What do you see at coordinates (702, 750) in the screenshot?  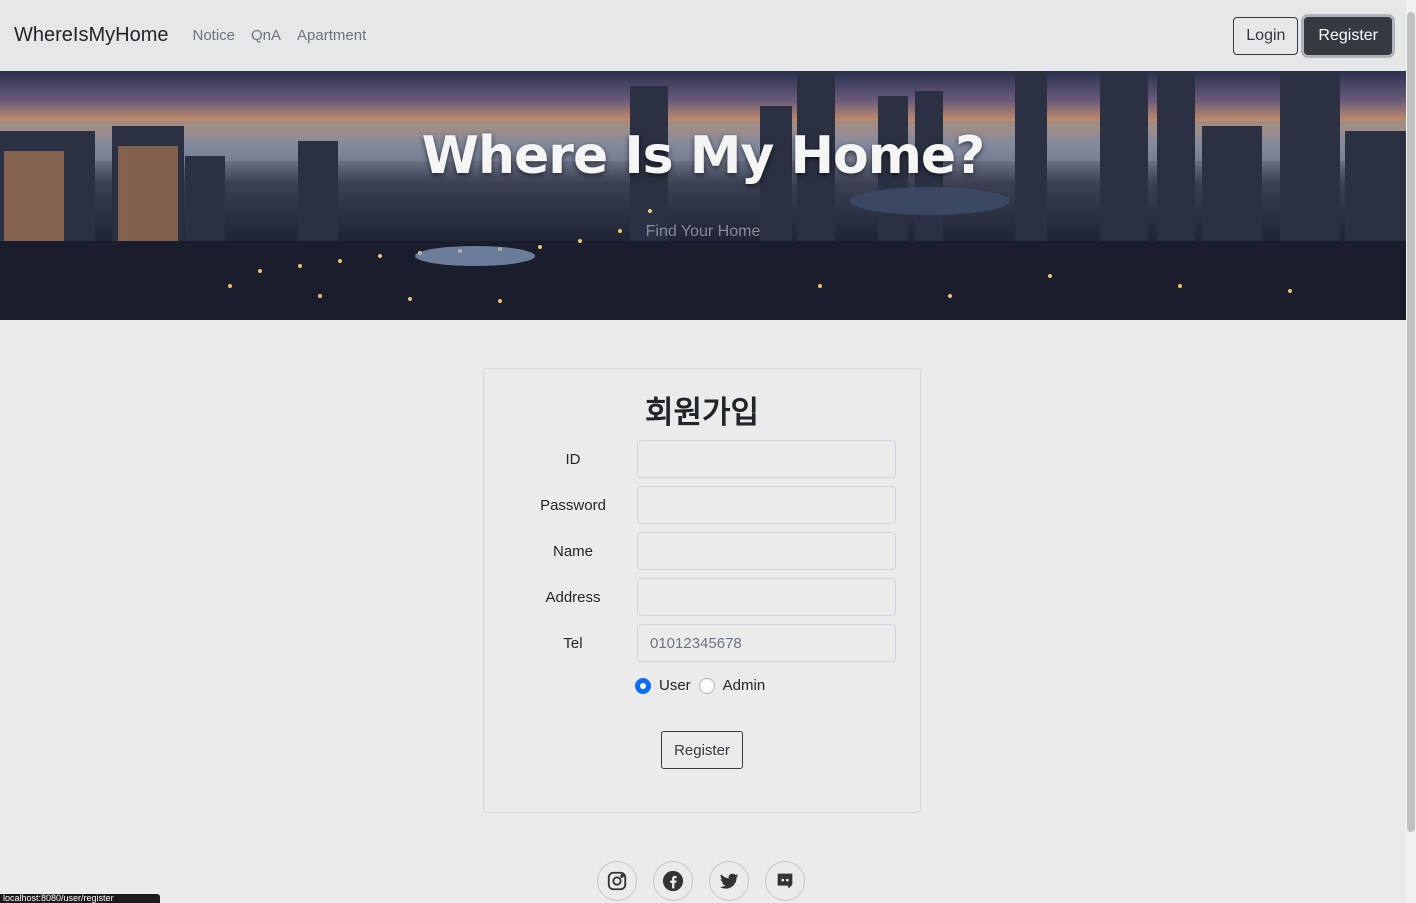 I see `register-submit-button: Register` at bounding box center [702, 750].